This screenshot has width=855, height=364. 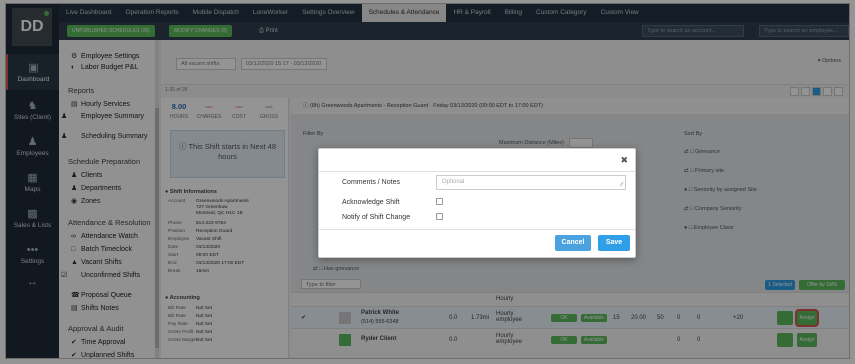 I want to click on close-icon: ✖, so click(x=624, y=160).